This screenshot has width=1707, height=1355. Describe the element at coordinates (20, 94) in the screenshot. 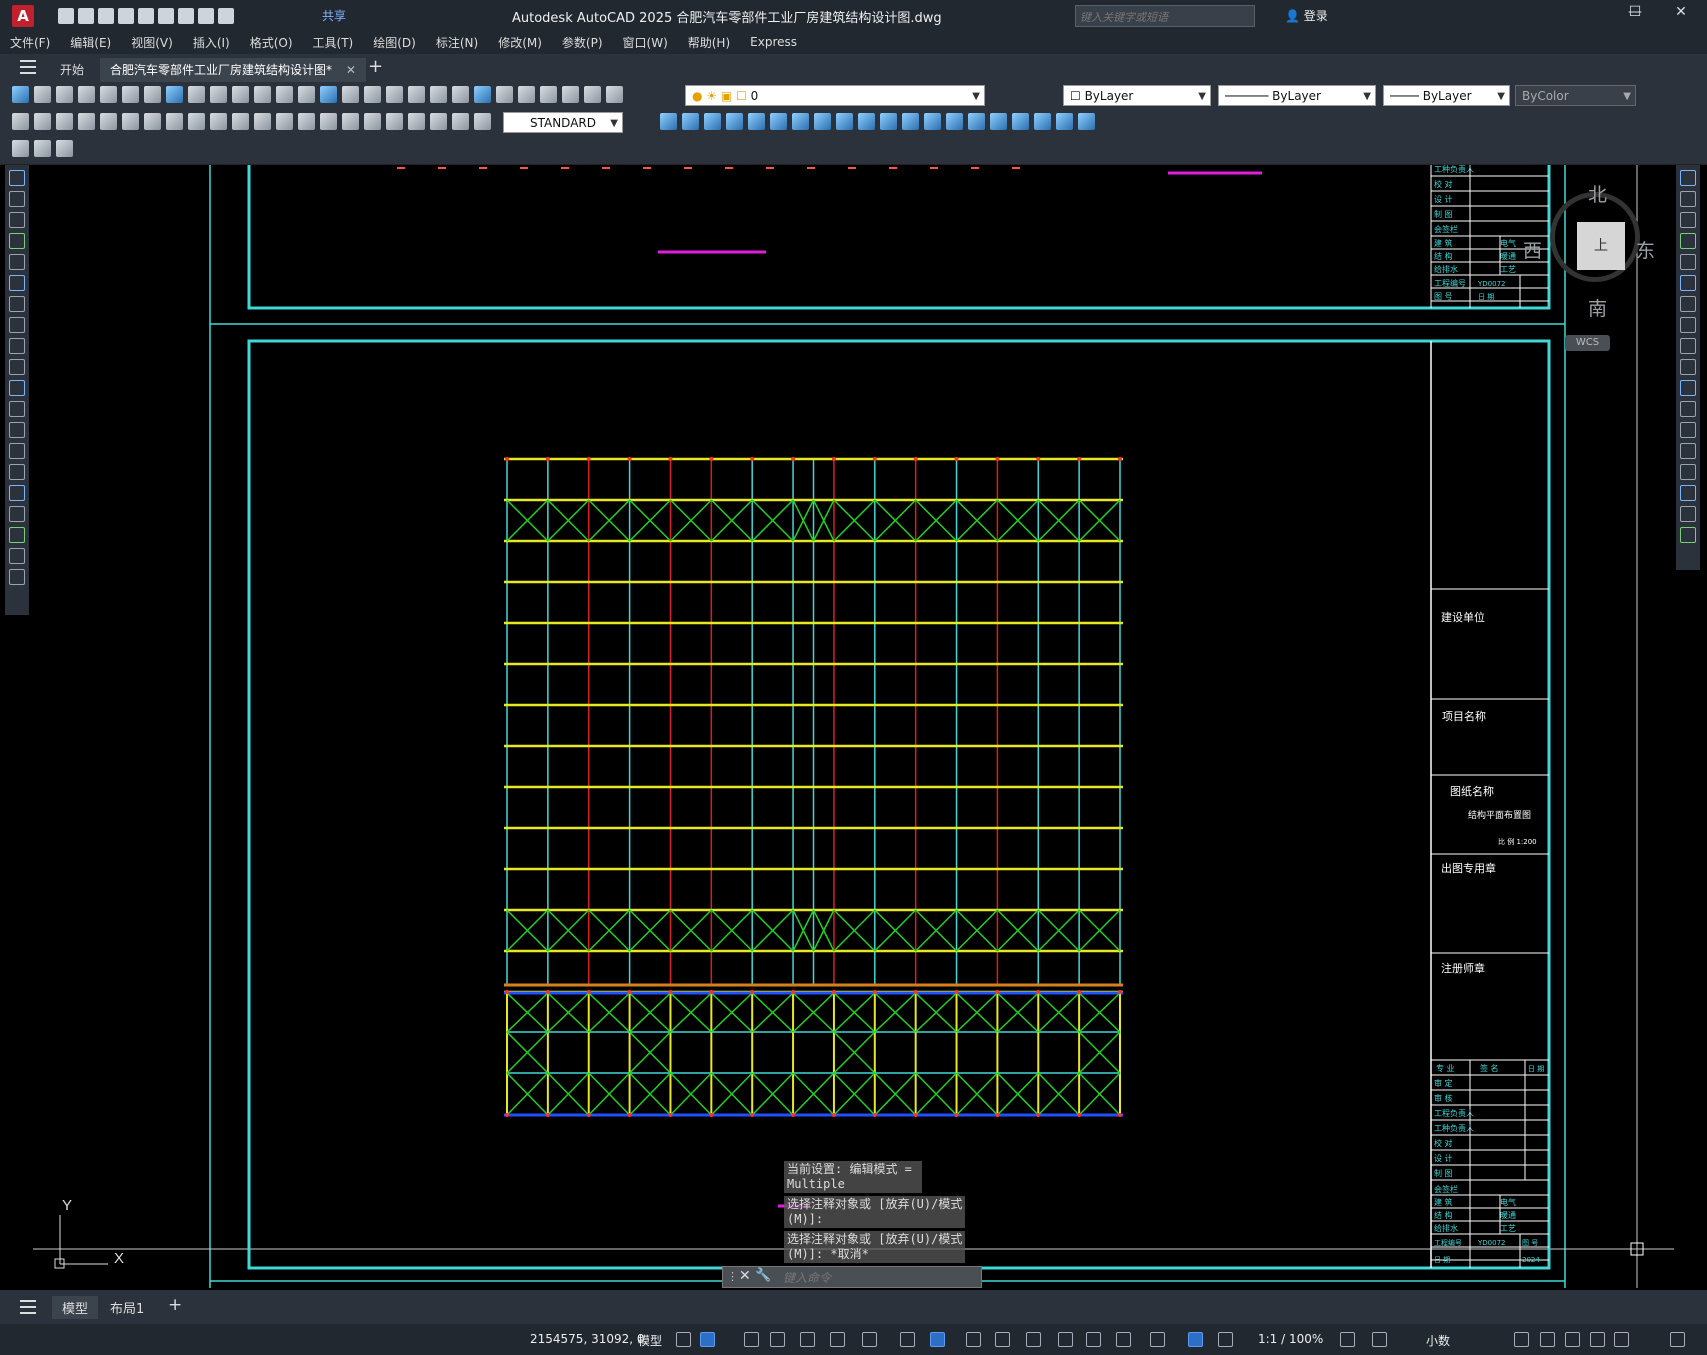

I see `qnew-icon` at that location.